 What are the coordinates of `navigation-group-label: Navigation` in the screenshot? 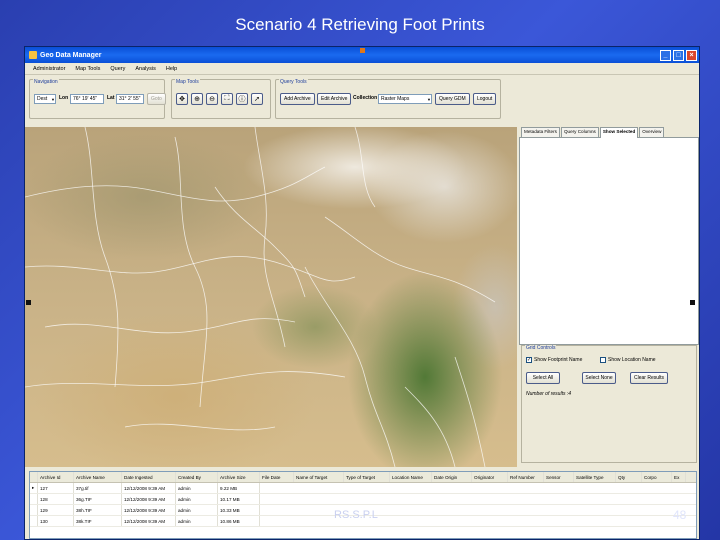 It's located at (46, 82).